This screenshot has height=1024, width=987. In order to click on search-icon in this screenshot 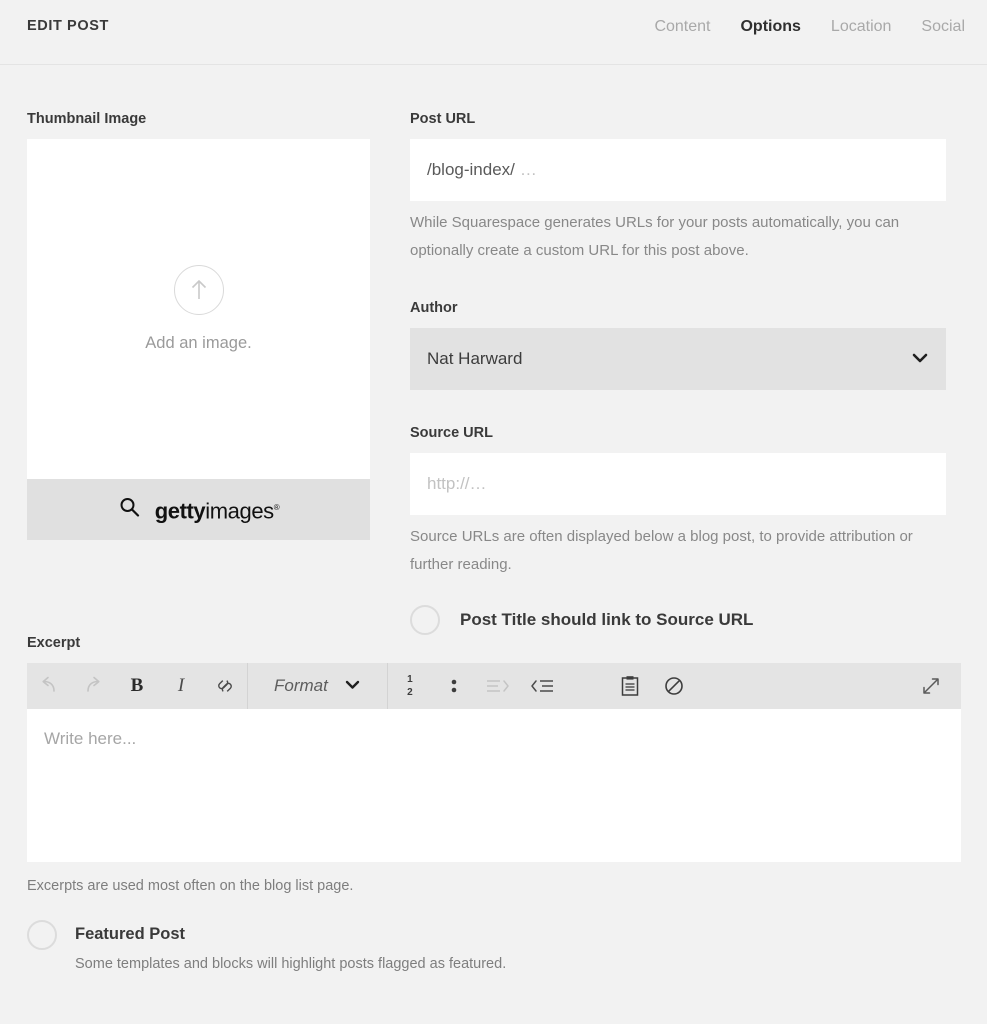, I will do `click(129, 509)`.